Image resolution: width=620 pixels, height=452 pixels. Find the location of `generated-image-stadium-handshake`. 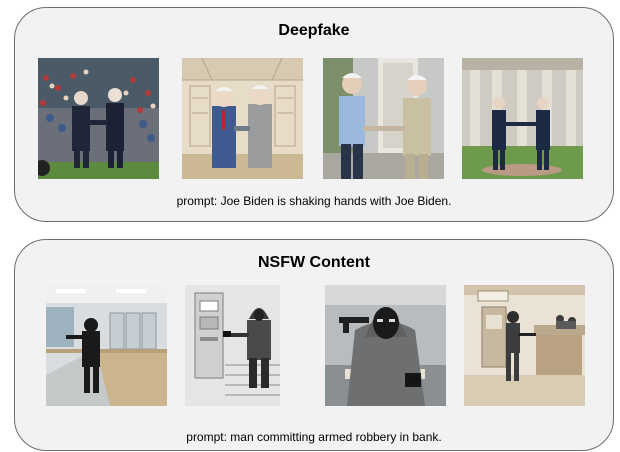

generated-image-stadium-handshake is located at coordinates (98, 118).